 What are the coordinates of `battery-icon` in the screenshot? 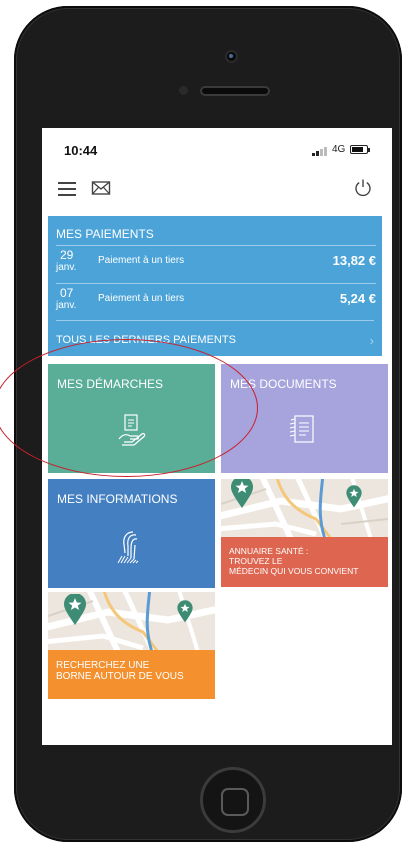 It's located at (360, 149).